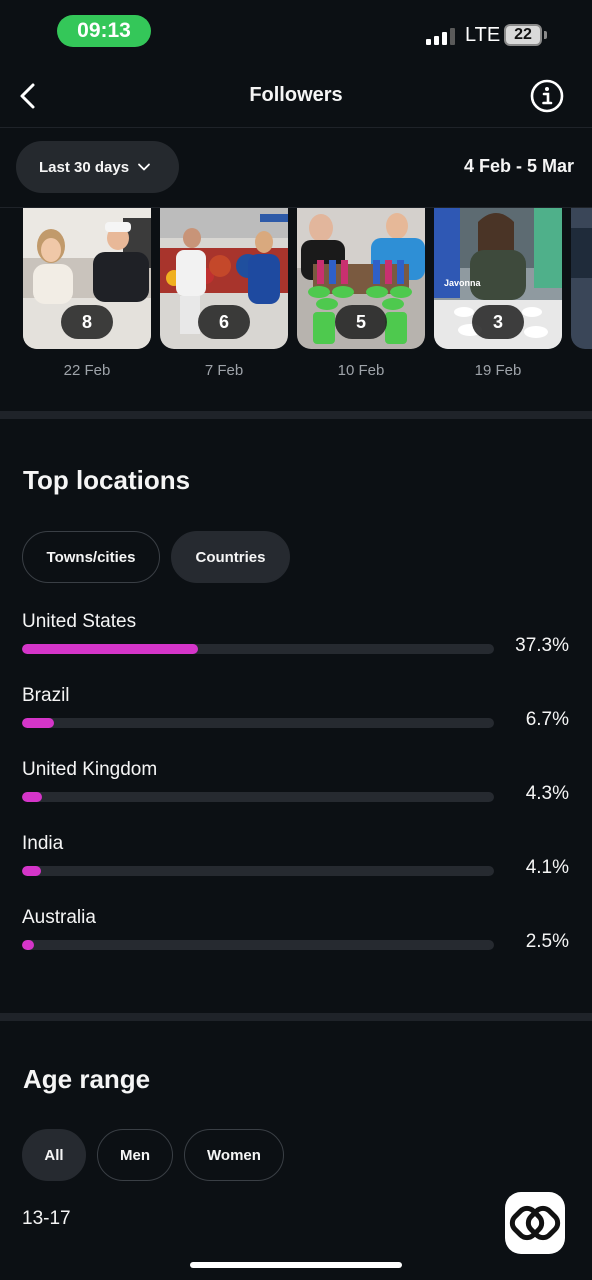 The height and width of the screenshot is (1280, 592). I want to click on post-card: Javonna 3 19 Feb, so click(498, 293).